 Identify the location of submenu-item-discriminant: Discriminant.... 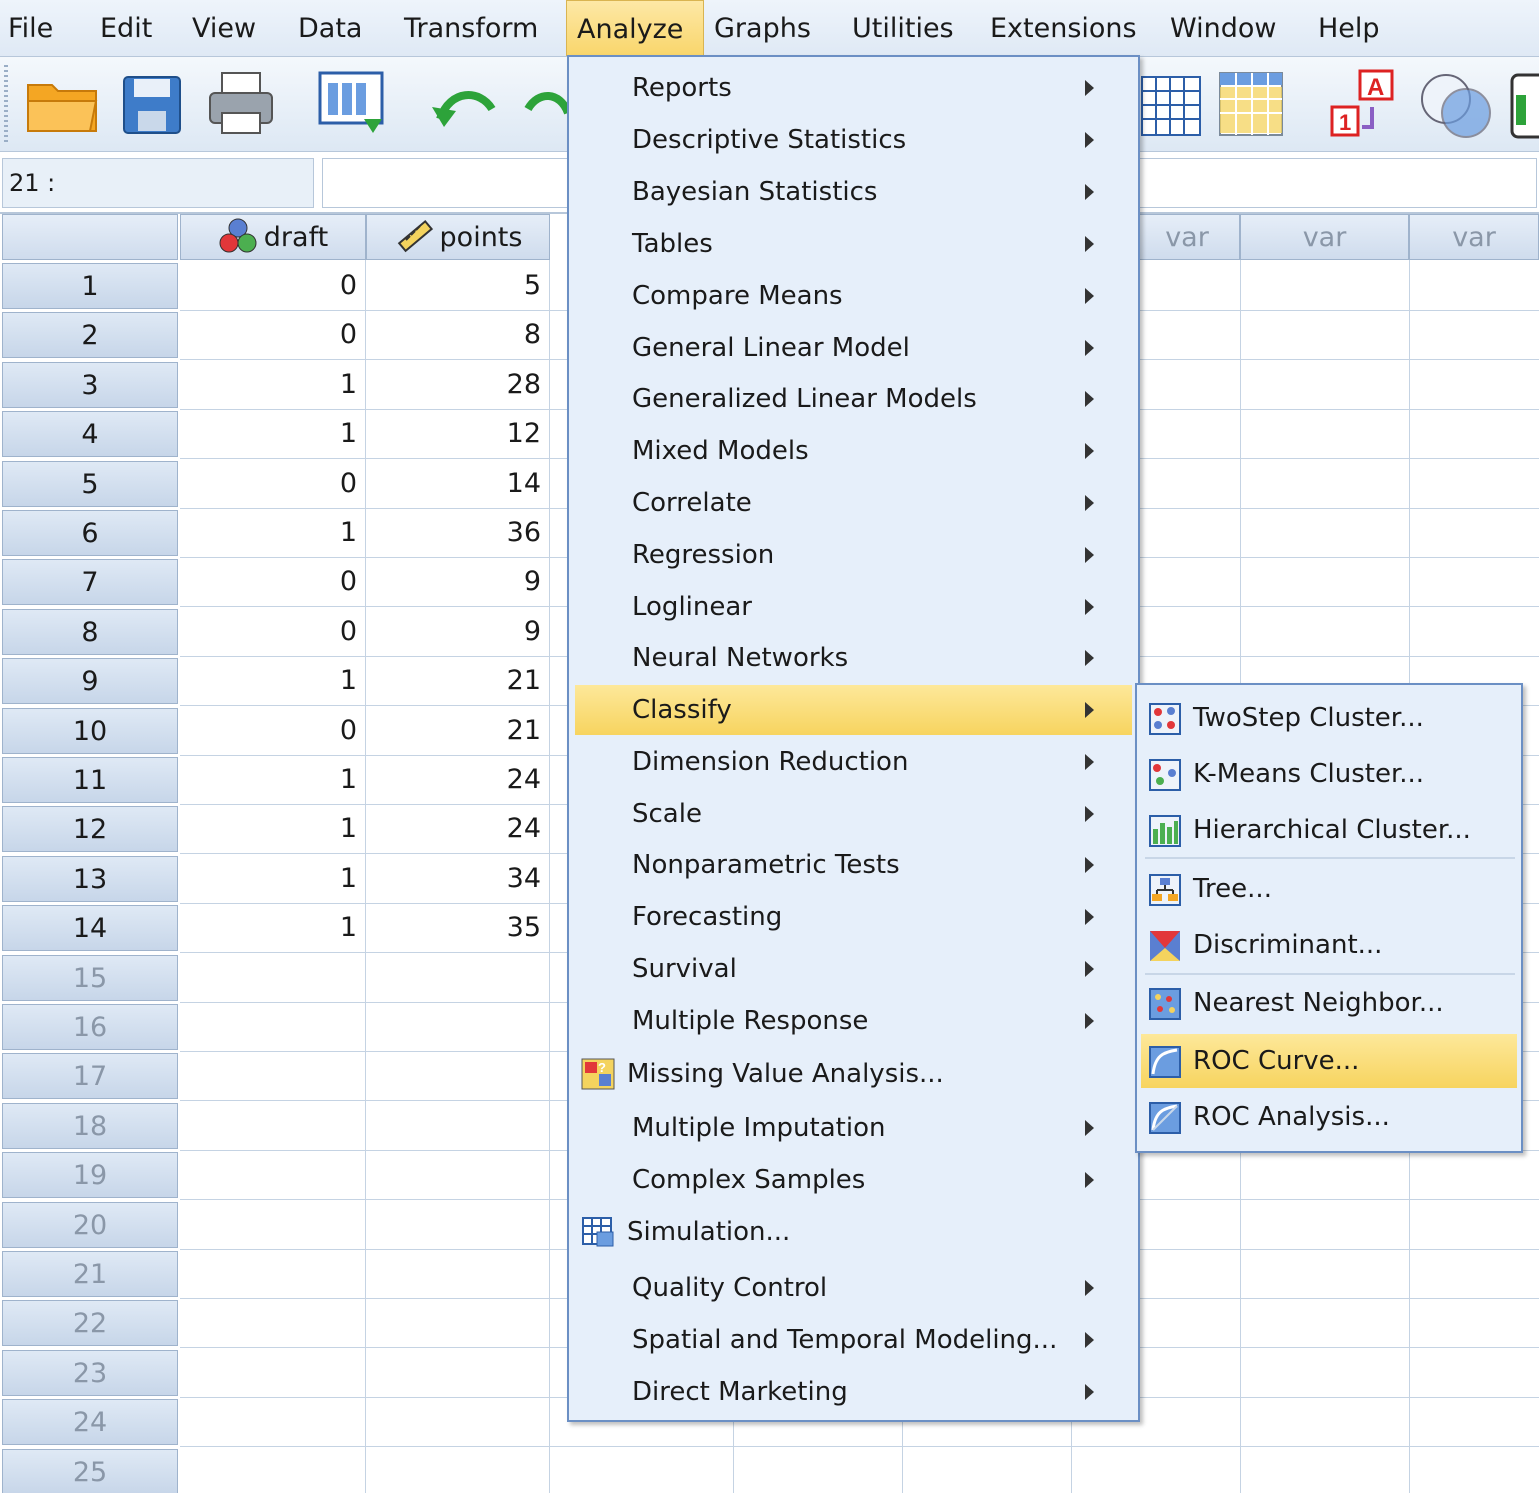
(1329, 945).